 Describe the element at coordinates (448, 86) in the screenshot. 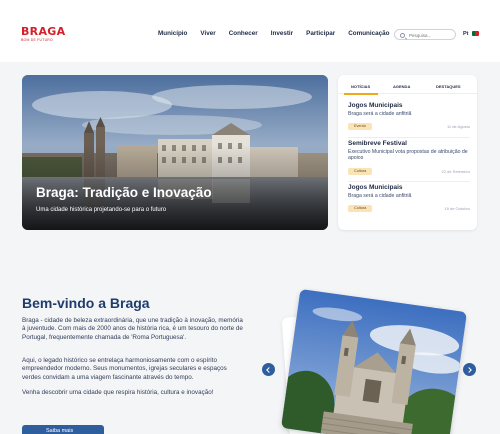

I see `tab-destaques: DESTAQUES` at that location.